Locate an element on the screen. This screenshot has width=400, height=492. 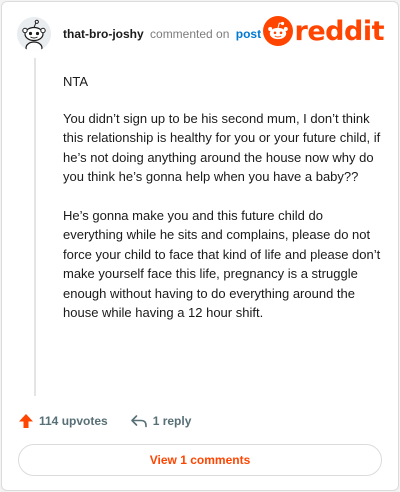
reddit-snoo-icon is located at coordinates (277, 31).